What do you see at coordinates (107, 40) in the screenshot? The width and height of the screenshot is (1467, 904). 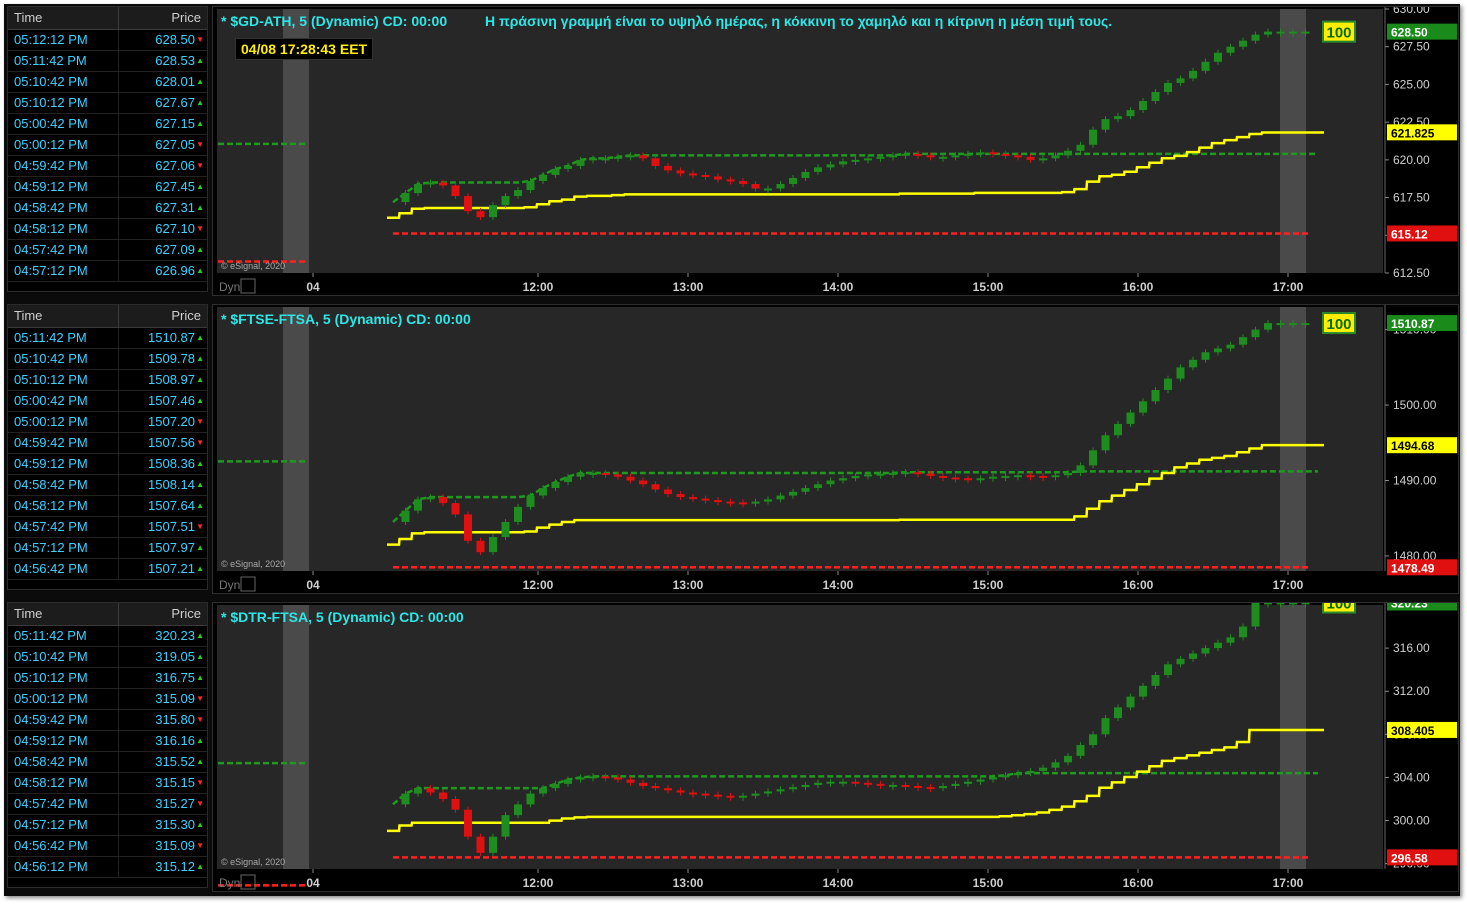 I see `trade-row: 05:12:12 PM 628.50 ▼` at bounding box center [107, 40].